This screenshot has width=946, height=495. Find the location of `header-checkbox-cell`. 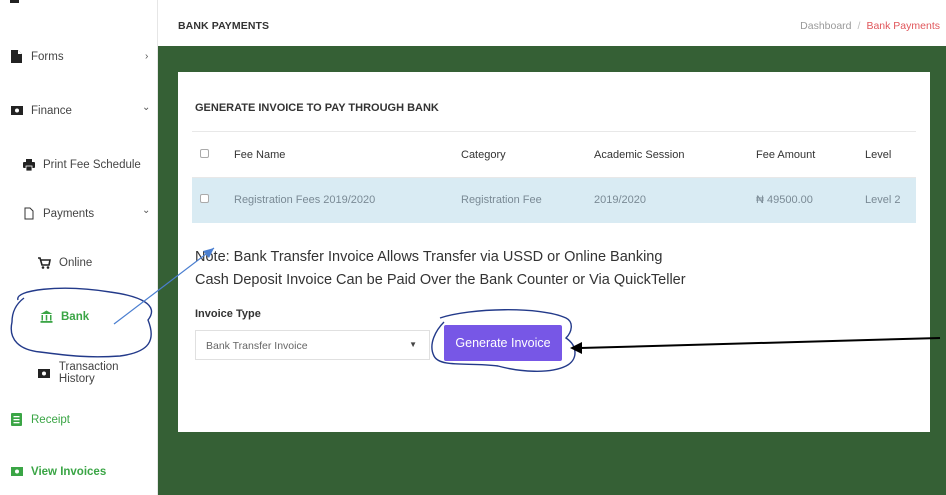

header-checkbox-cell is located at coordinates (209, 154).